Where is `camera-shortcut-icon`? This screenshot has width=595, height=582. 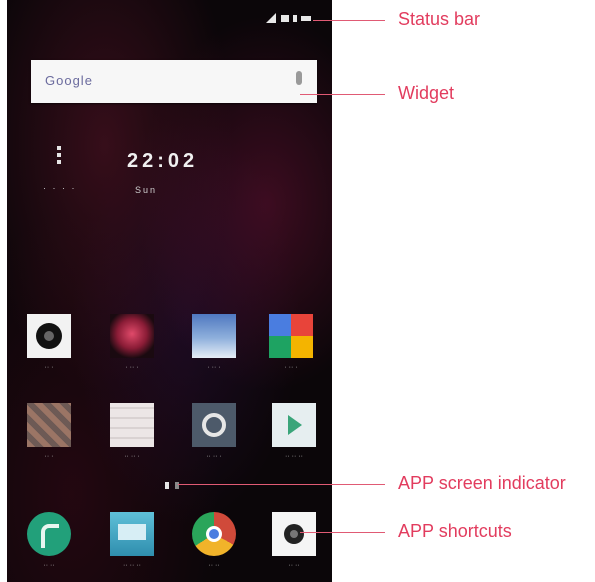
camera-shortcut-icon is located at coordinates (294, 534).